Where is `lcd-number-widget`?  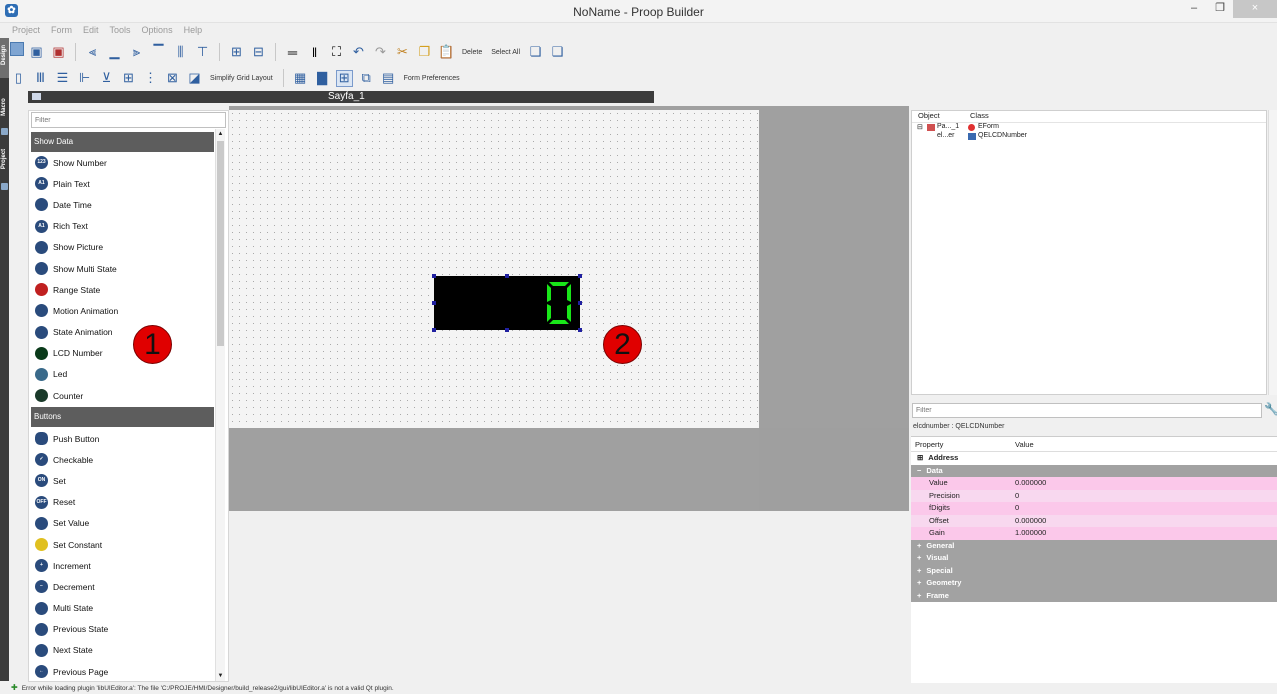 lcd-number-widget is located at coordinates (507, 303).